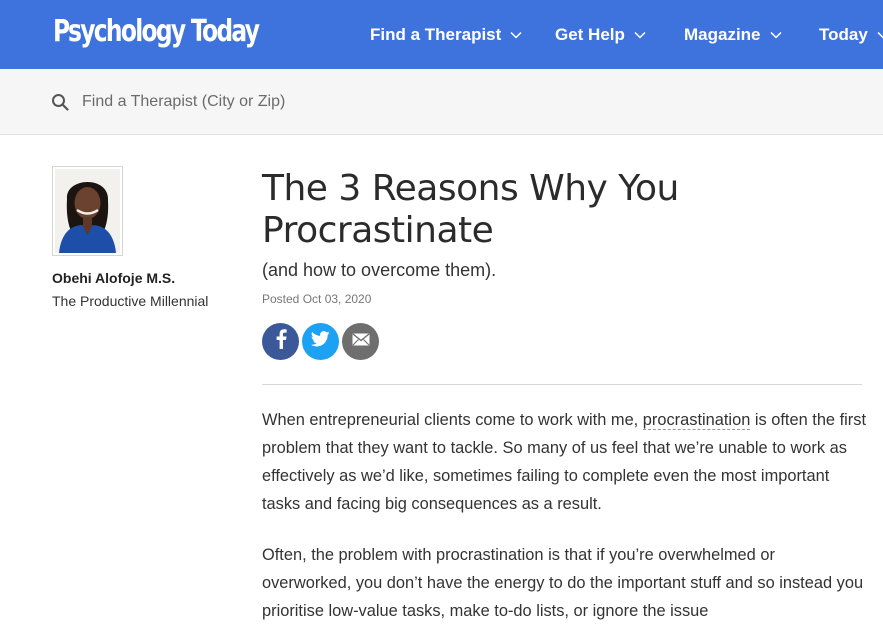 This screenshot has width=883, height=625. I want to click on share-email-button, so click(360, 341).